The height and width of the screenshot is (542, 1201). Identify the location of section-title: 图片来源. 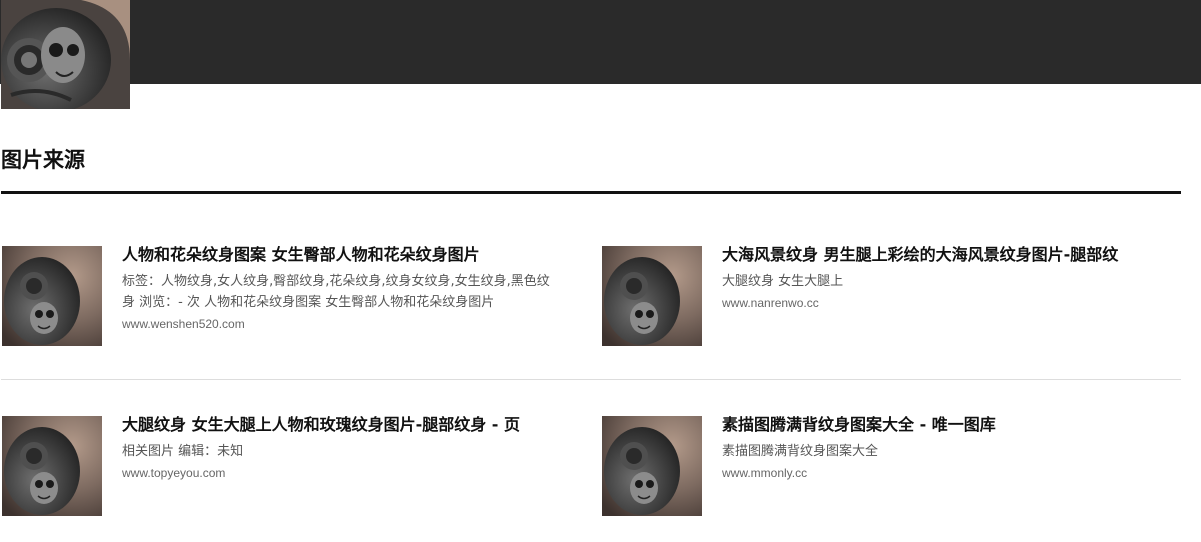
(43, 160).